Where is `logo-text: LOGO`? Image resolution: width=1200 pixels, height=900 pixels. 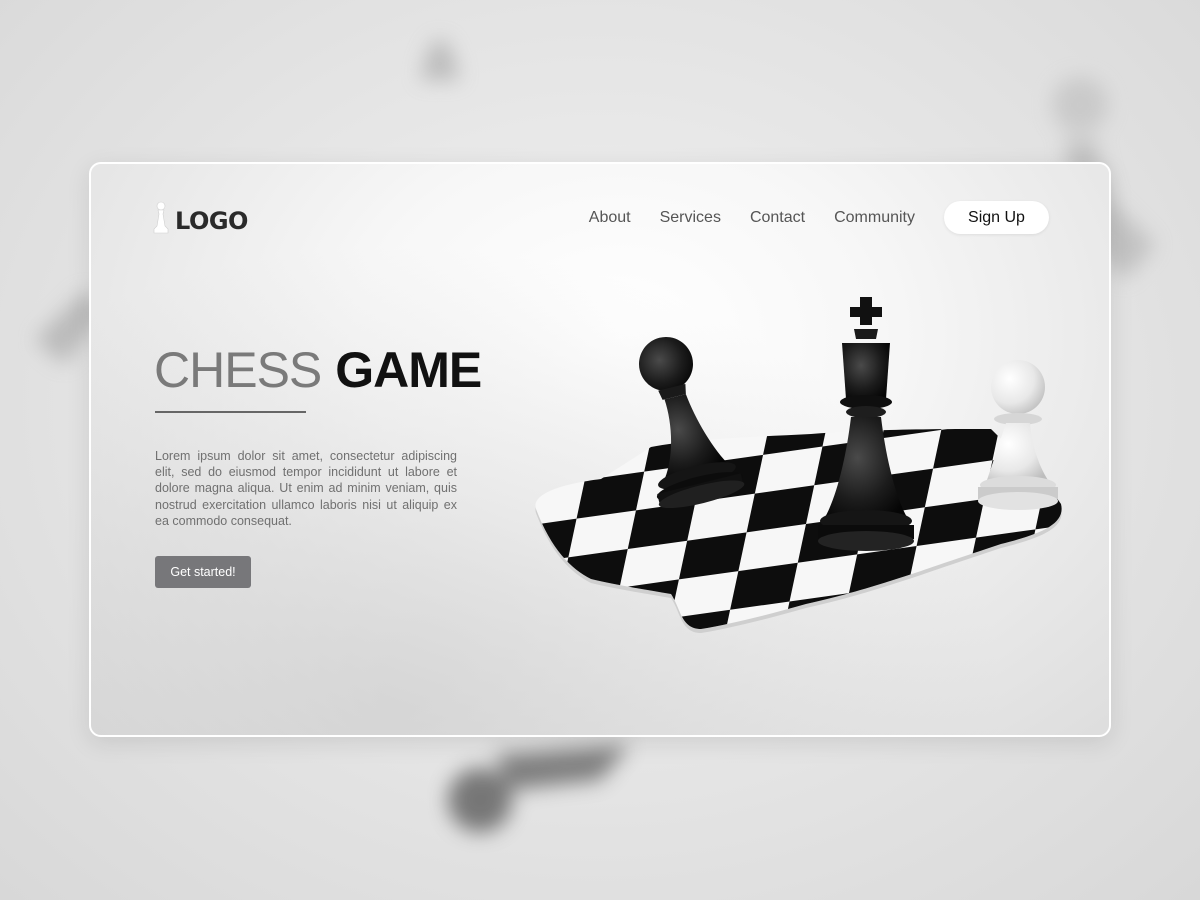 logo-text: LOGO is located at coordinates (211, 220).